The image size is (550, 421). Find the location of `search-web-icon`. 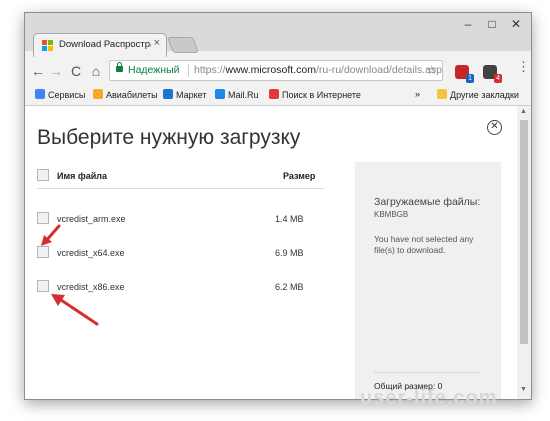

search-web-icon is located at coordinates (274, 94).